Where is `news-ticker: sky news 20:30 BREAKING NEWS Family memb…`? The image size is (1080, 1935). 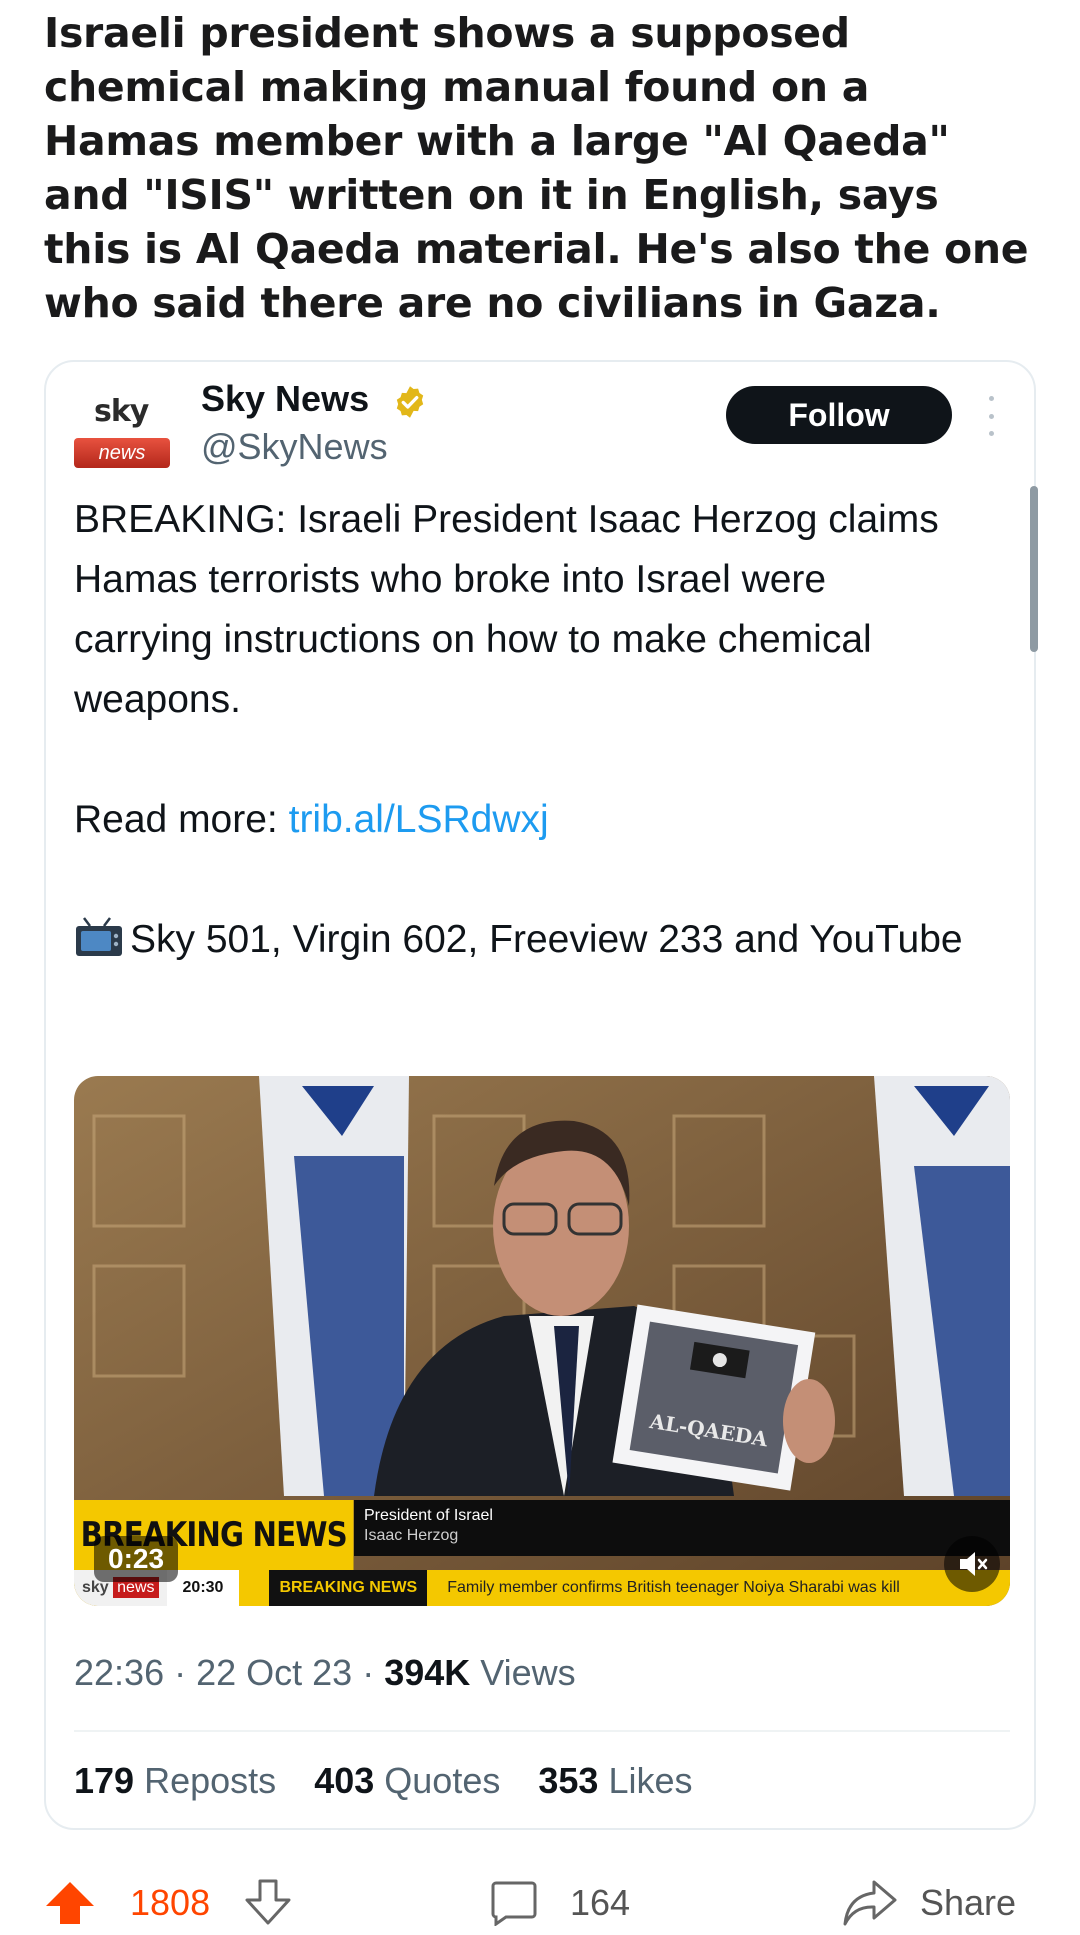
news-ticker: sky news 20:30 BREAKING NEWS Family memb… is located at coordinates (542, 1588).